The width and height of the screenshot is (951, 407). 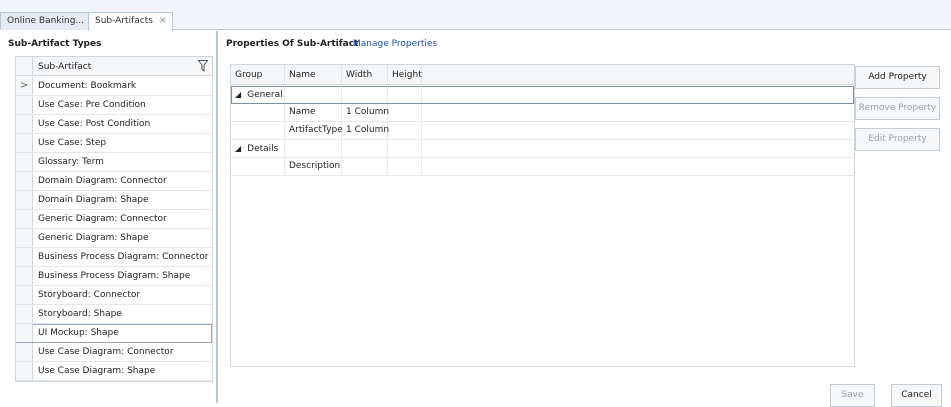 What do you see at coordinates (292, 44) in the screenshot?
I see `properties-title: Properties Of Sub-Artifact` at bounding box center [292, 44].